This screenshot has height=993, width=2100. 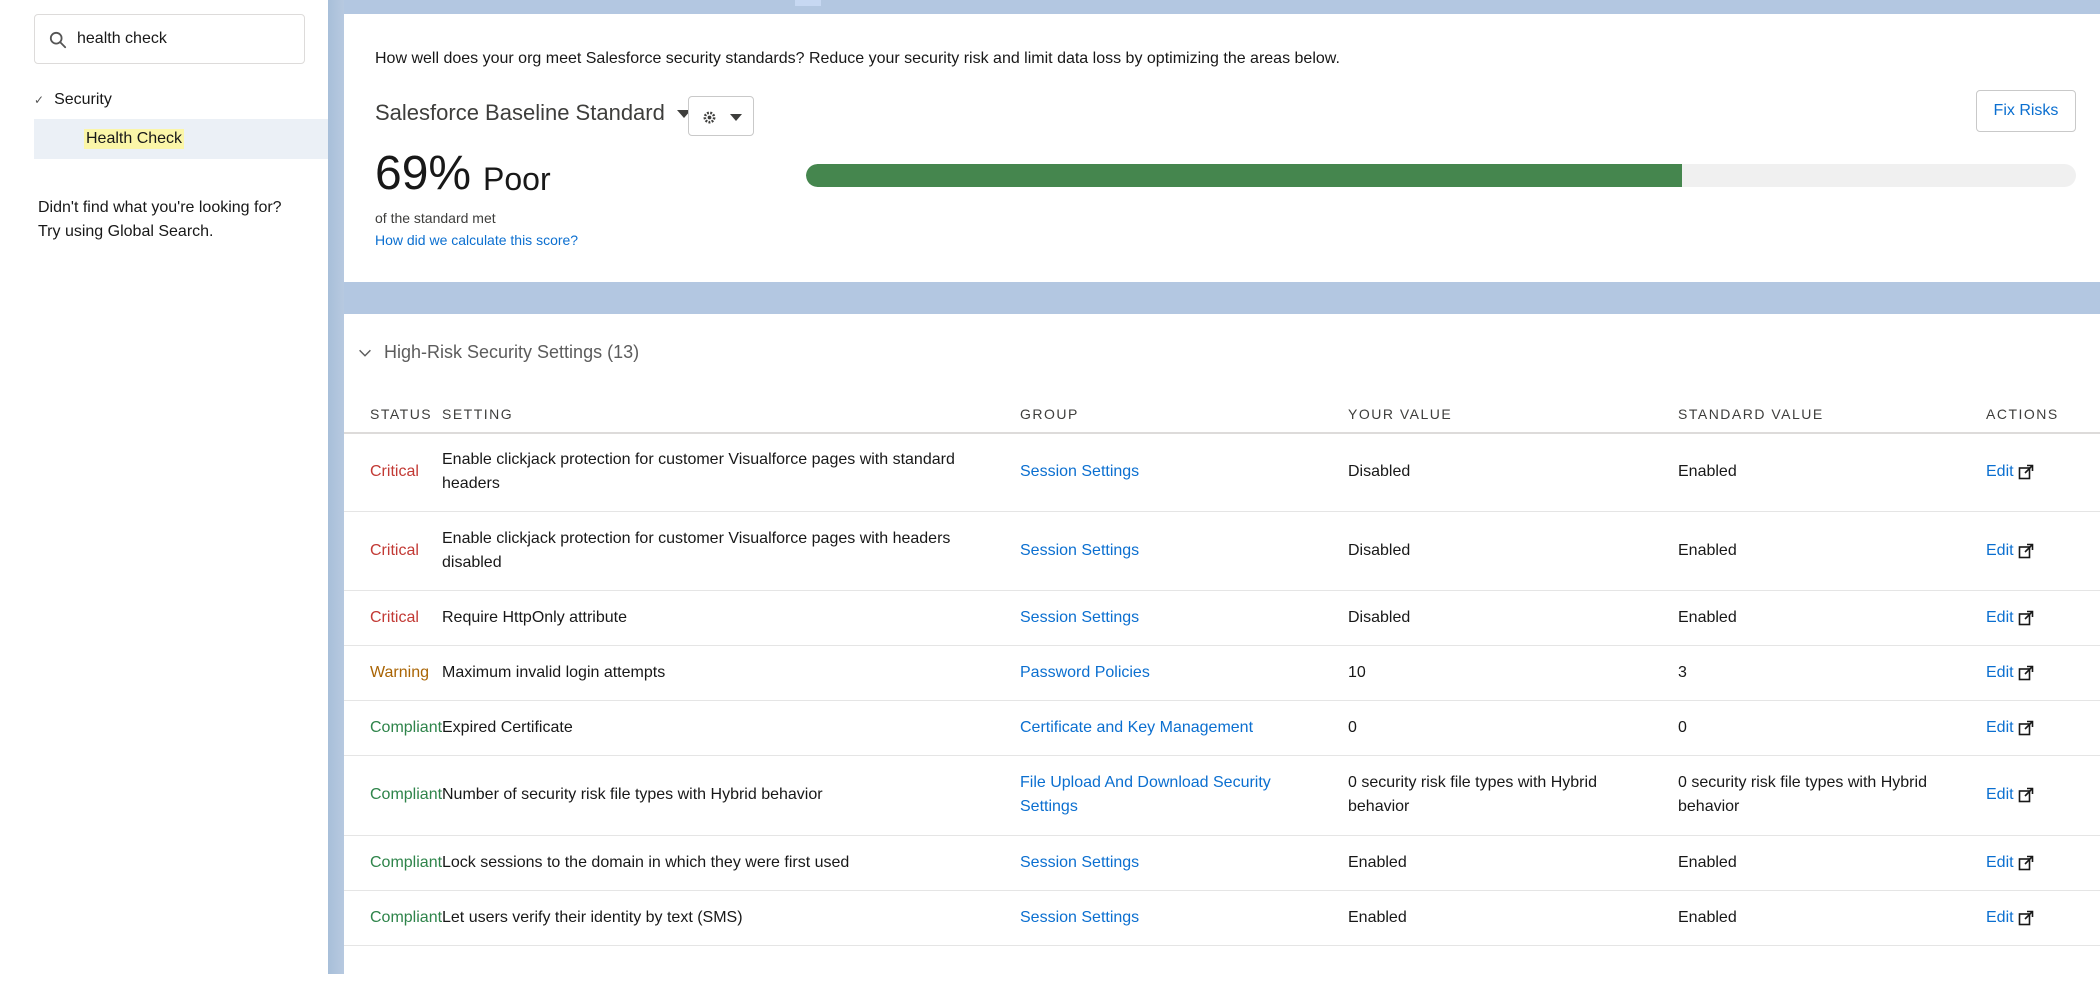 I want to click on column-header-setting: SETTING, so click(x=731, y=415).